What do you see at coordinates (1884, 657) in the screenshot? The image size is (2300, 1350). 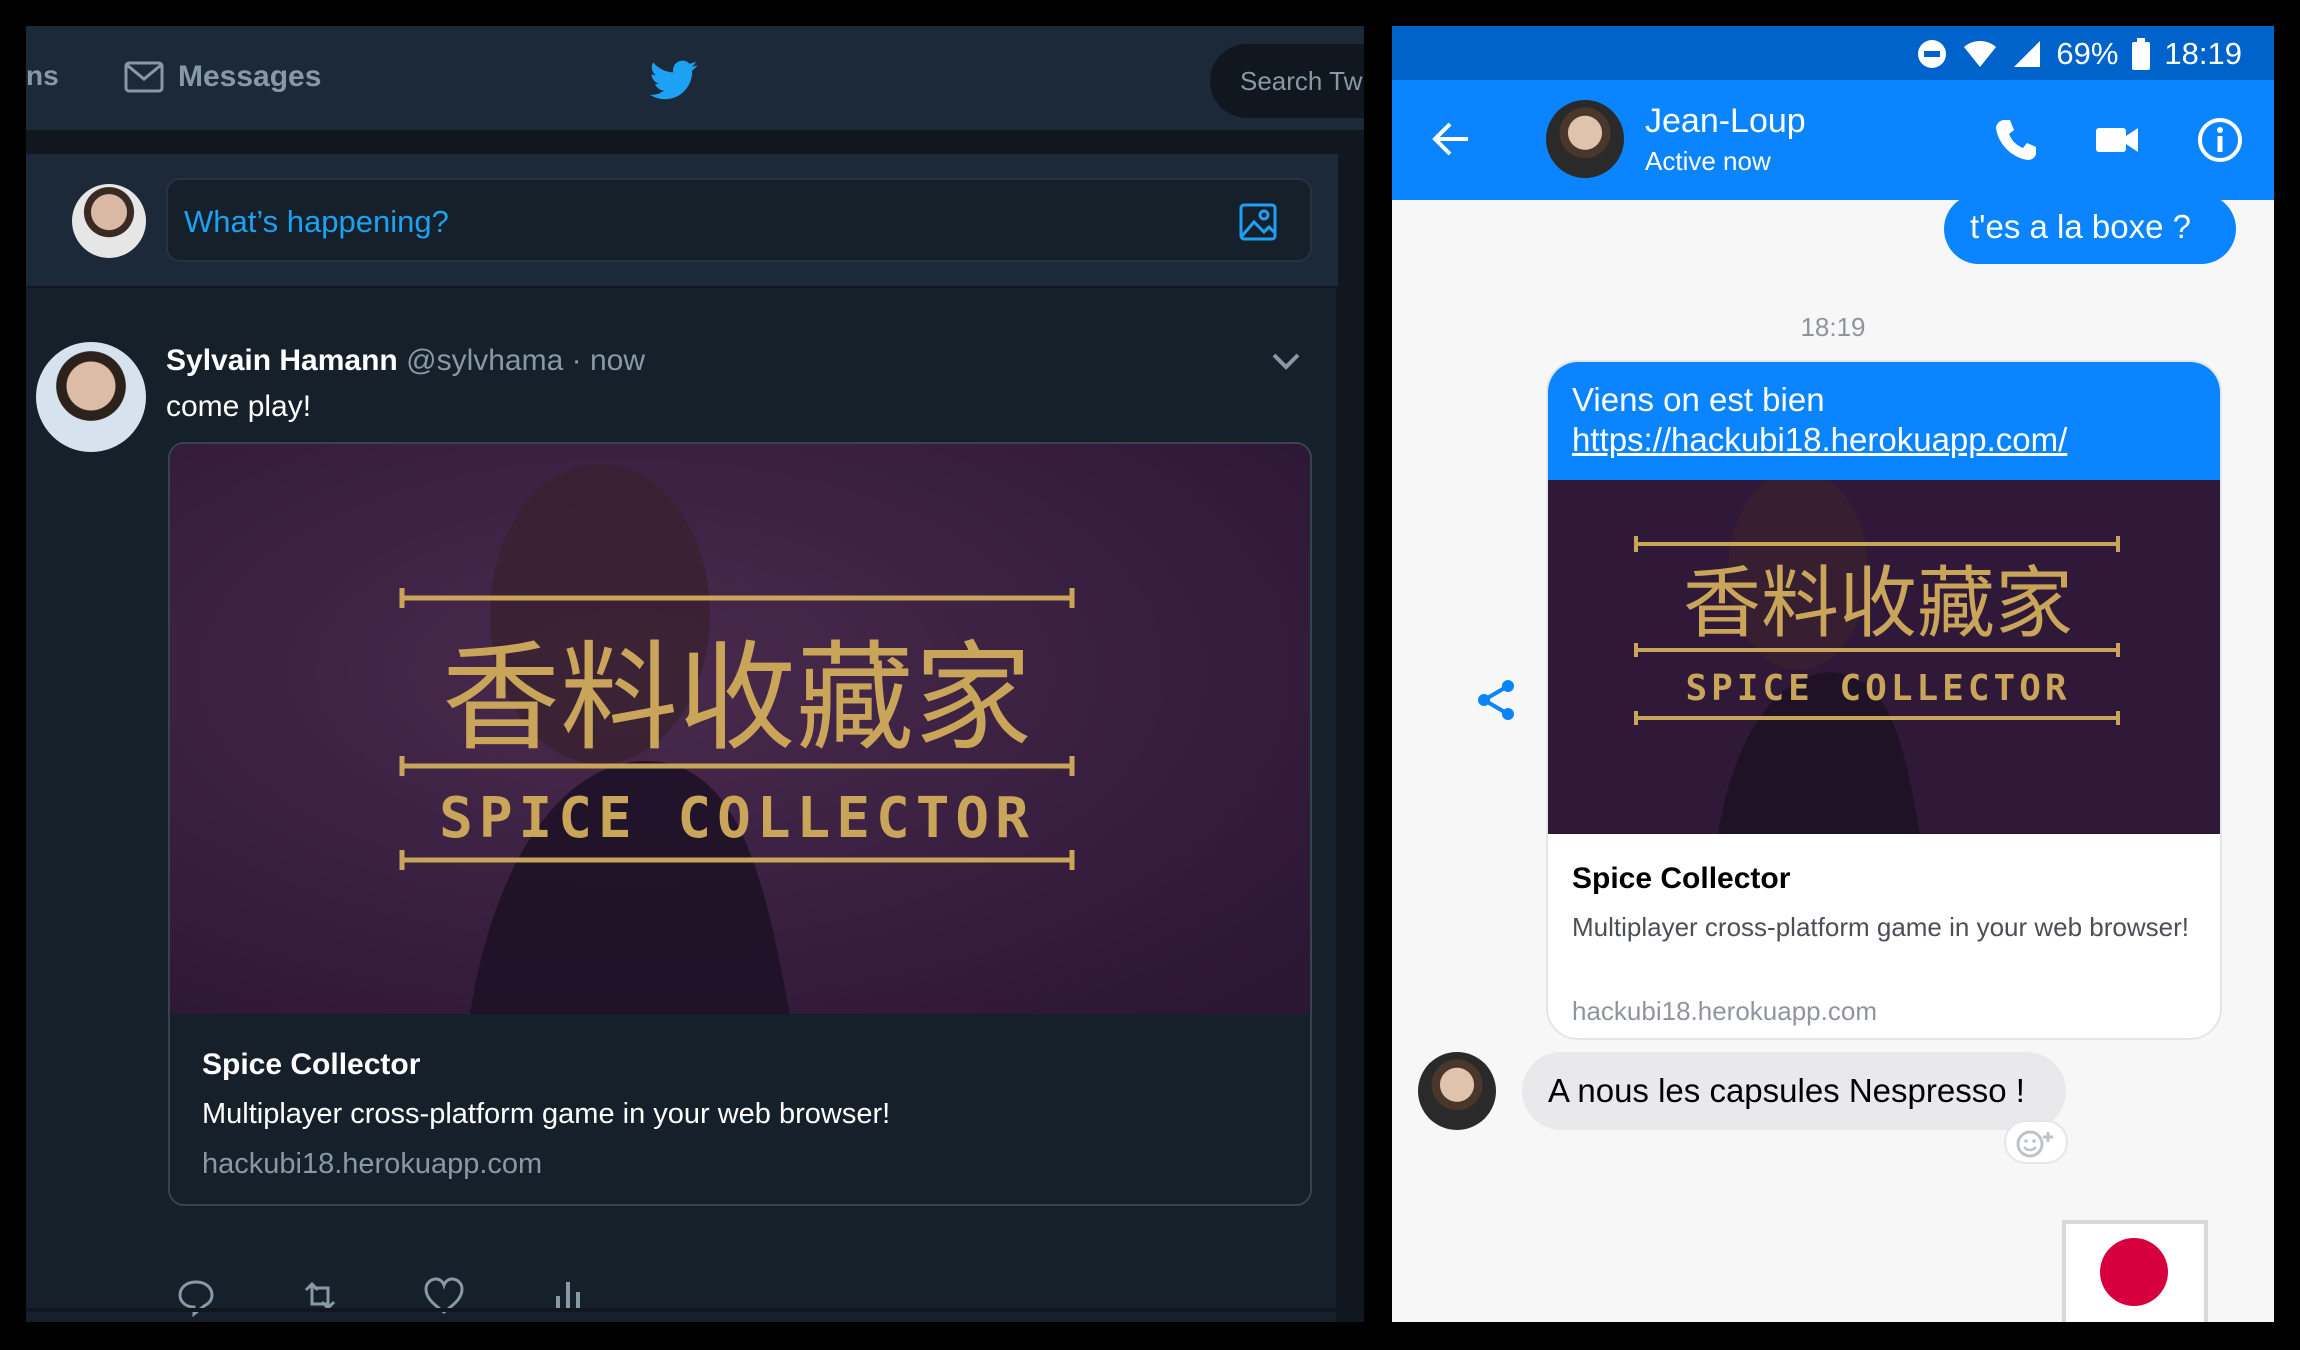 I see `card-banner-image: 香料收藏家 SPICE COLLECTOR` at bounding box center [1884, 657].